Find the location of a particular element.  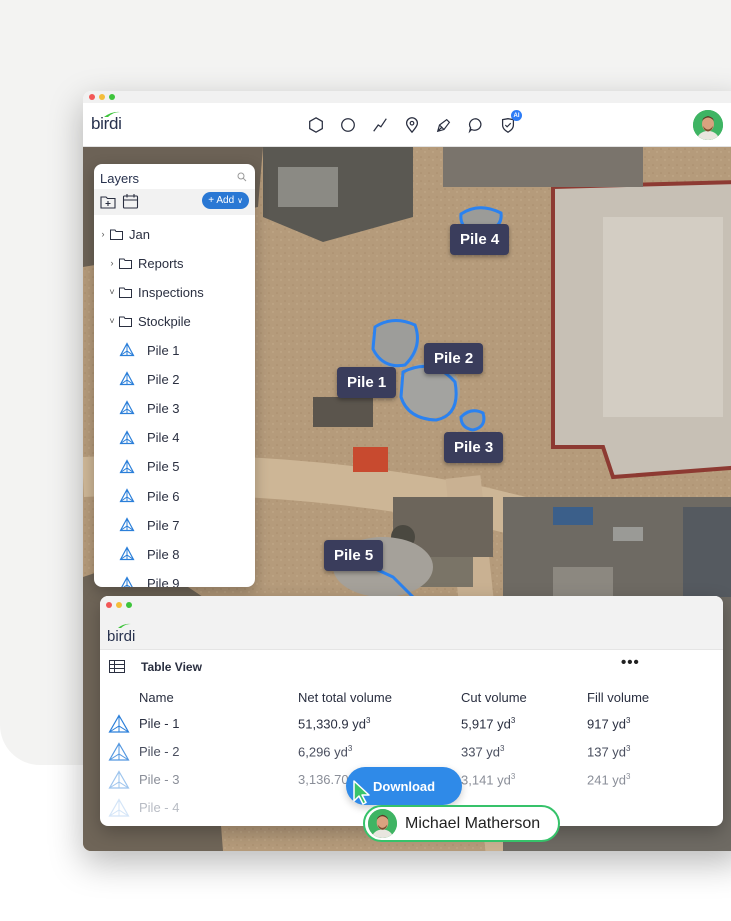

pin-tool-icon is located at coordinates (411, 124).